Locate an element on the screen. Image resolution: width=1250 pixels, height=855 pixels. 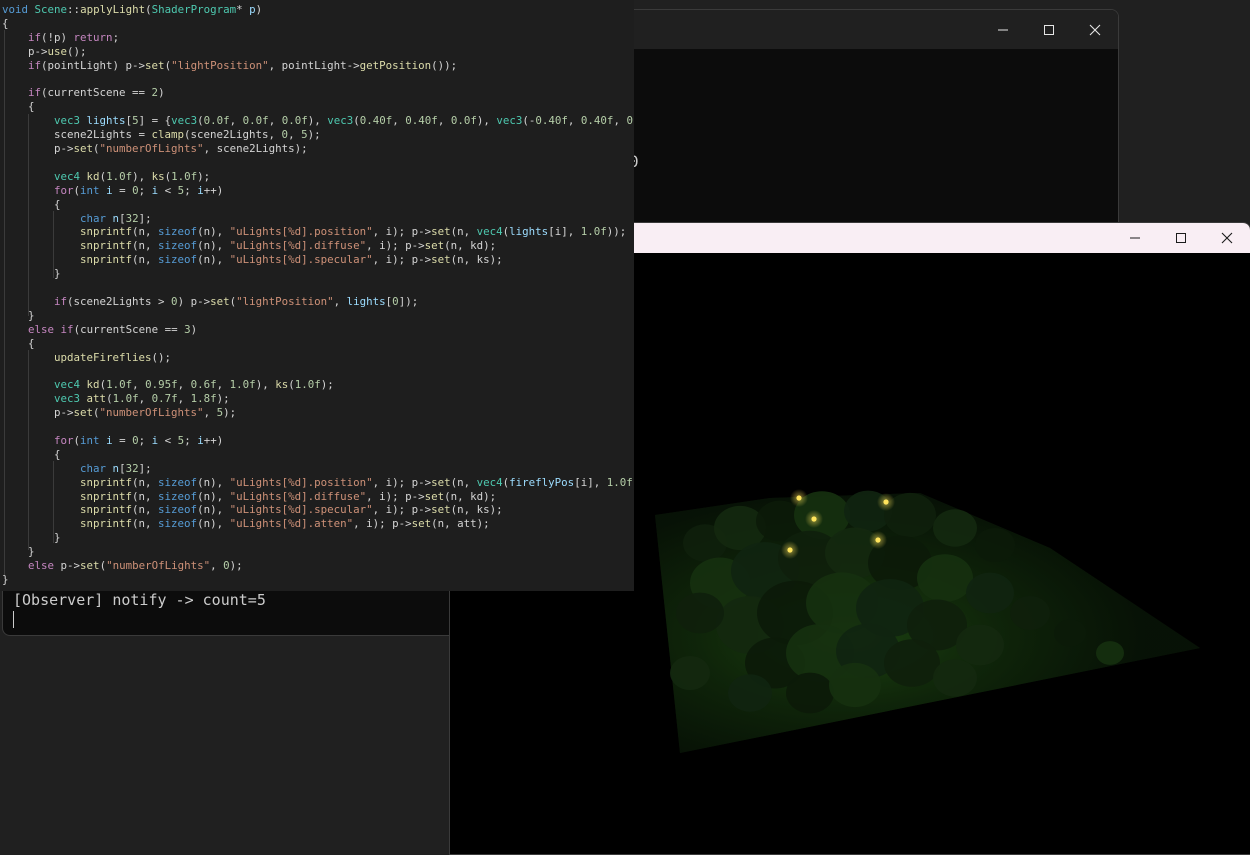
render-window-controls is located at coordinates (1181, 238).